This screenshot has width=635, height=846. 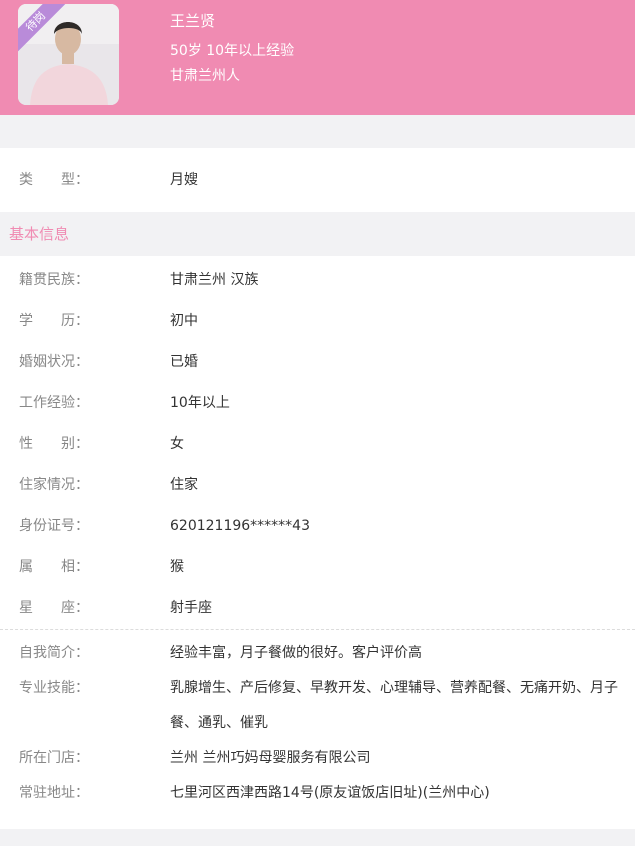 What do you see at coordinates (54, 485) in the screenshot?
I see `info-label: 住家情况：` at bounding box center [54, 485].